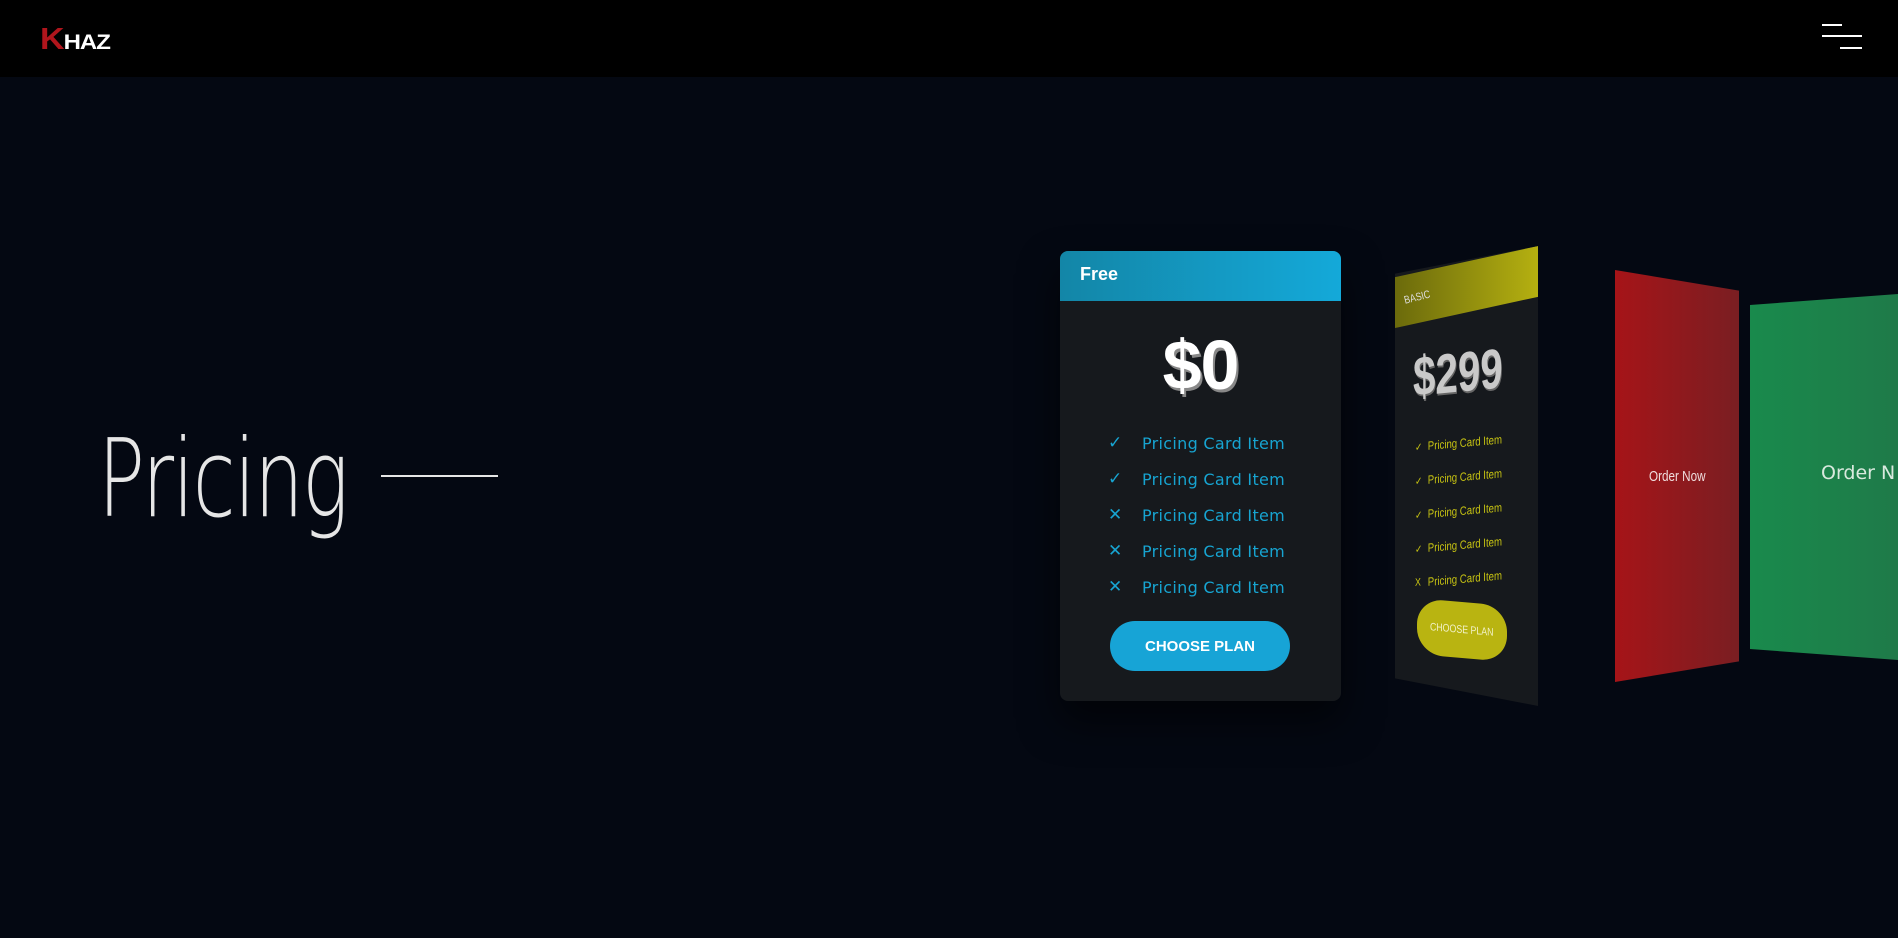  What do you see at coordinates (1200, 276) in the screenshot?
I see `card-header: Free` at bounding box center [1200, 276].